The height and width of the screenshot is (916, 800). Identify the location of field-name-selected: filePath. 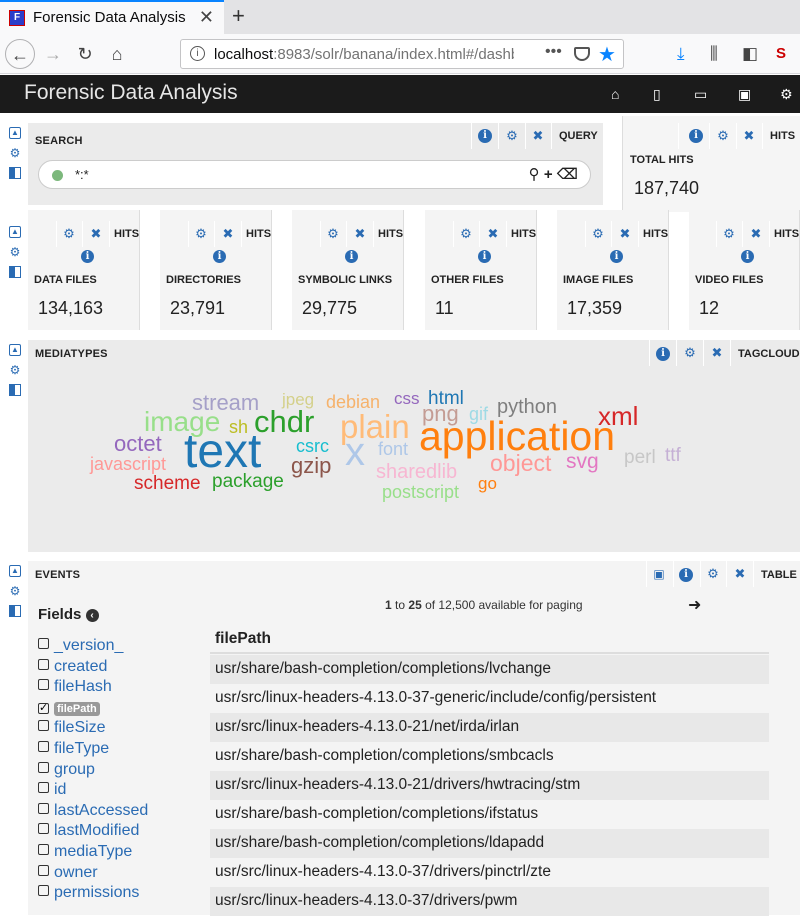
(77, 708).